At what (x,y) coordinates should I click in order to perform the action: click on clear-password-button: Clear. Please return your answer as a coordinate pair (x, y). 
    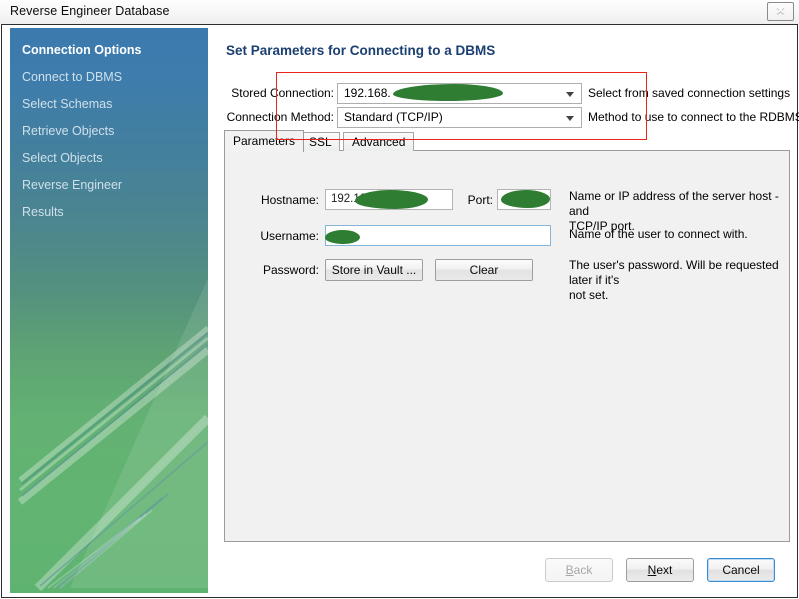
    Looking at the image, I should click on (484, 270).